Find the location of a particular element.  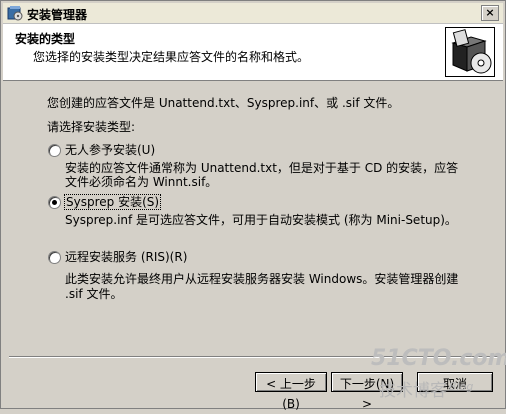

app-icon is located at coordinates (15, 13).